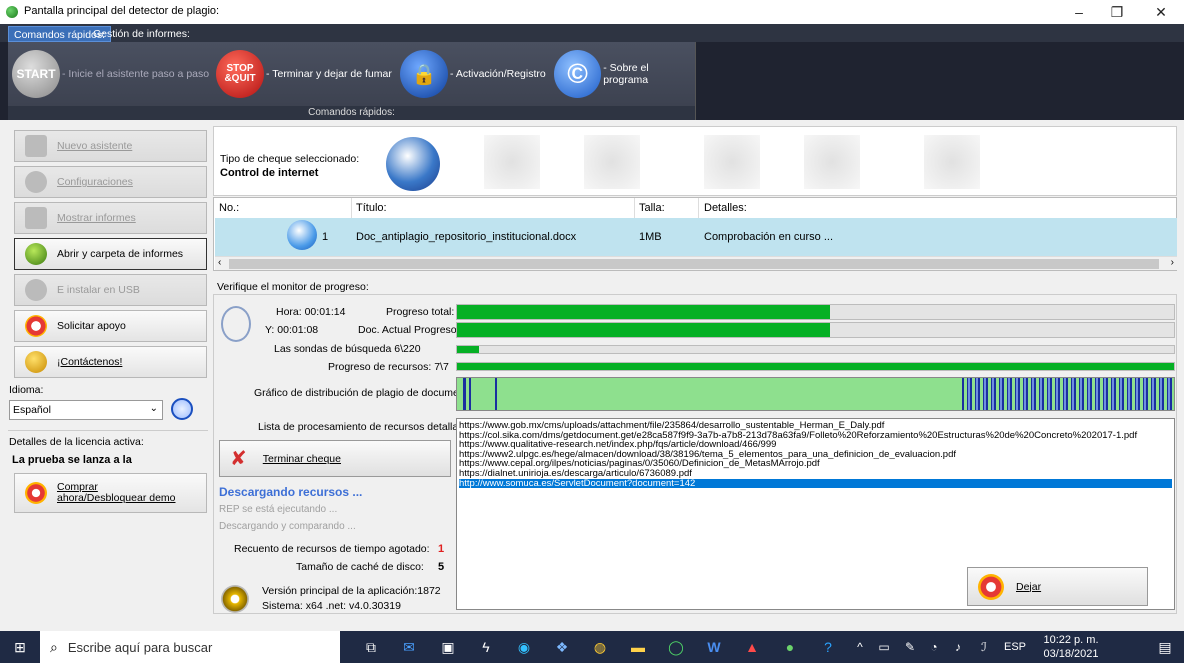  I want to click on tray-chevron-icon: ^, so click(860, 647).